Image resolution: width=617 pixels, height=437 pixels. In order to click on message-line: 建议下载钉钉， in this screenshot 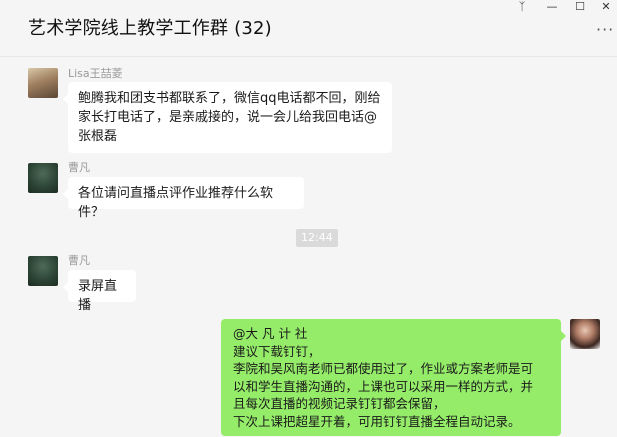, I will do `click(277, 351)`.